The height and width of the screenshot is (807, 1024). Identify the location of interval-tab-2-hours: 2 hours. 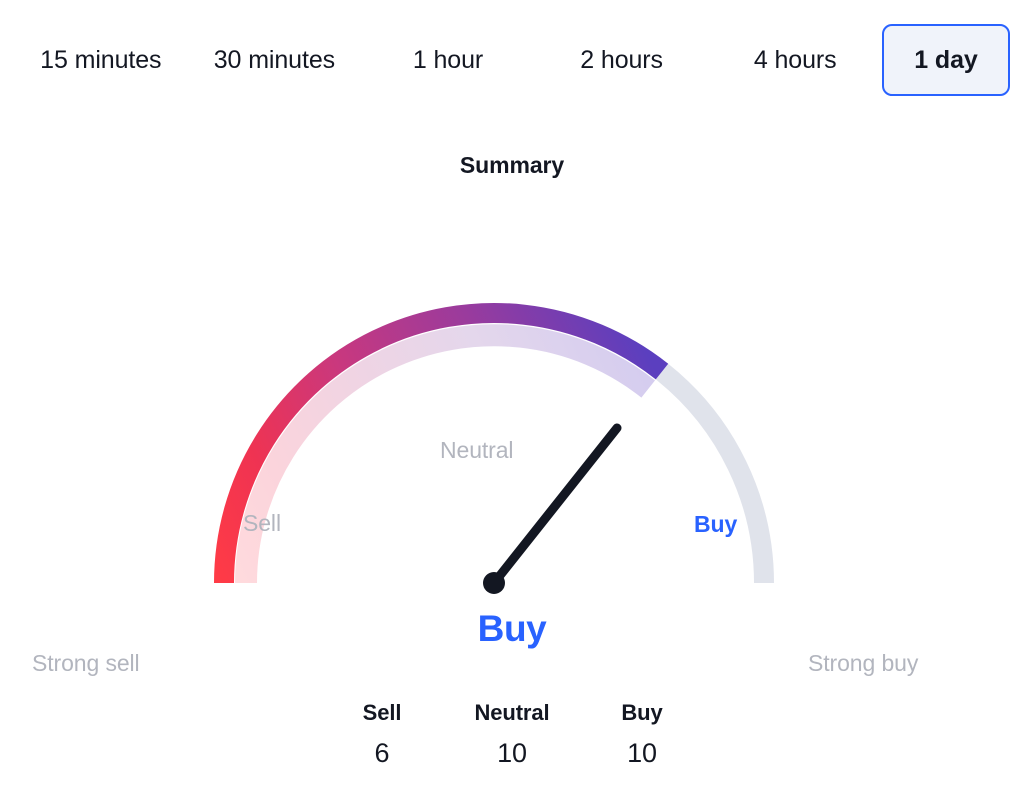
(622, 60).